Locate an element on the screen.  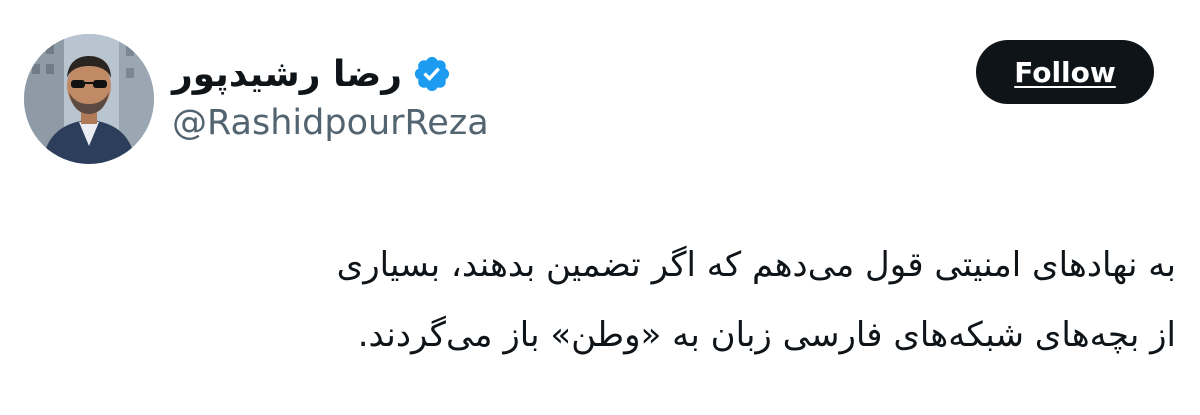
avatar-photo-icon is located at coordinates (89, 99).